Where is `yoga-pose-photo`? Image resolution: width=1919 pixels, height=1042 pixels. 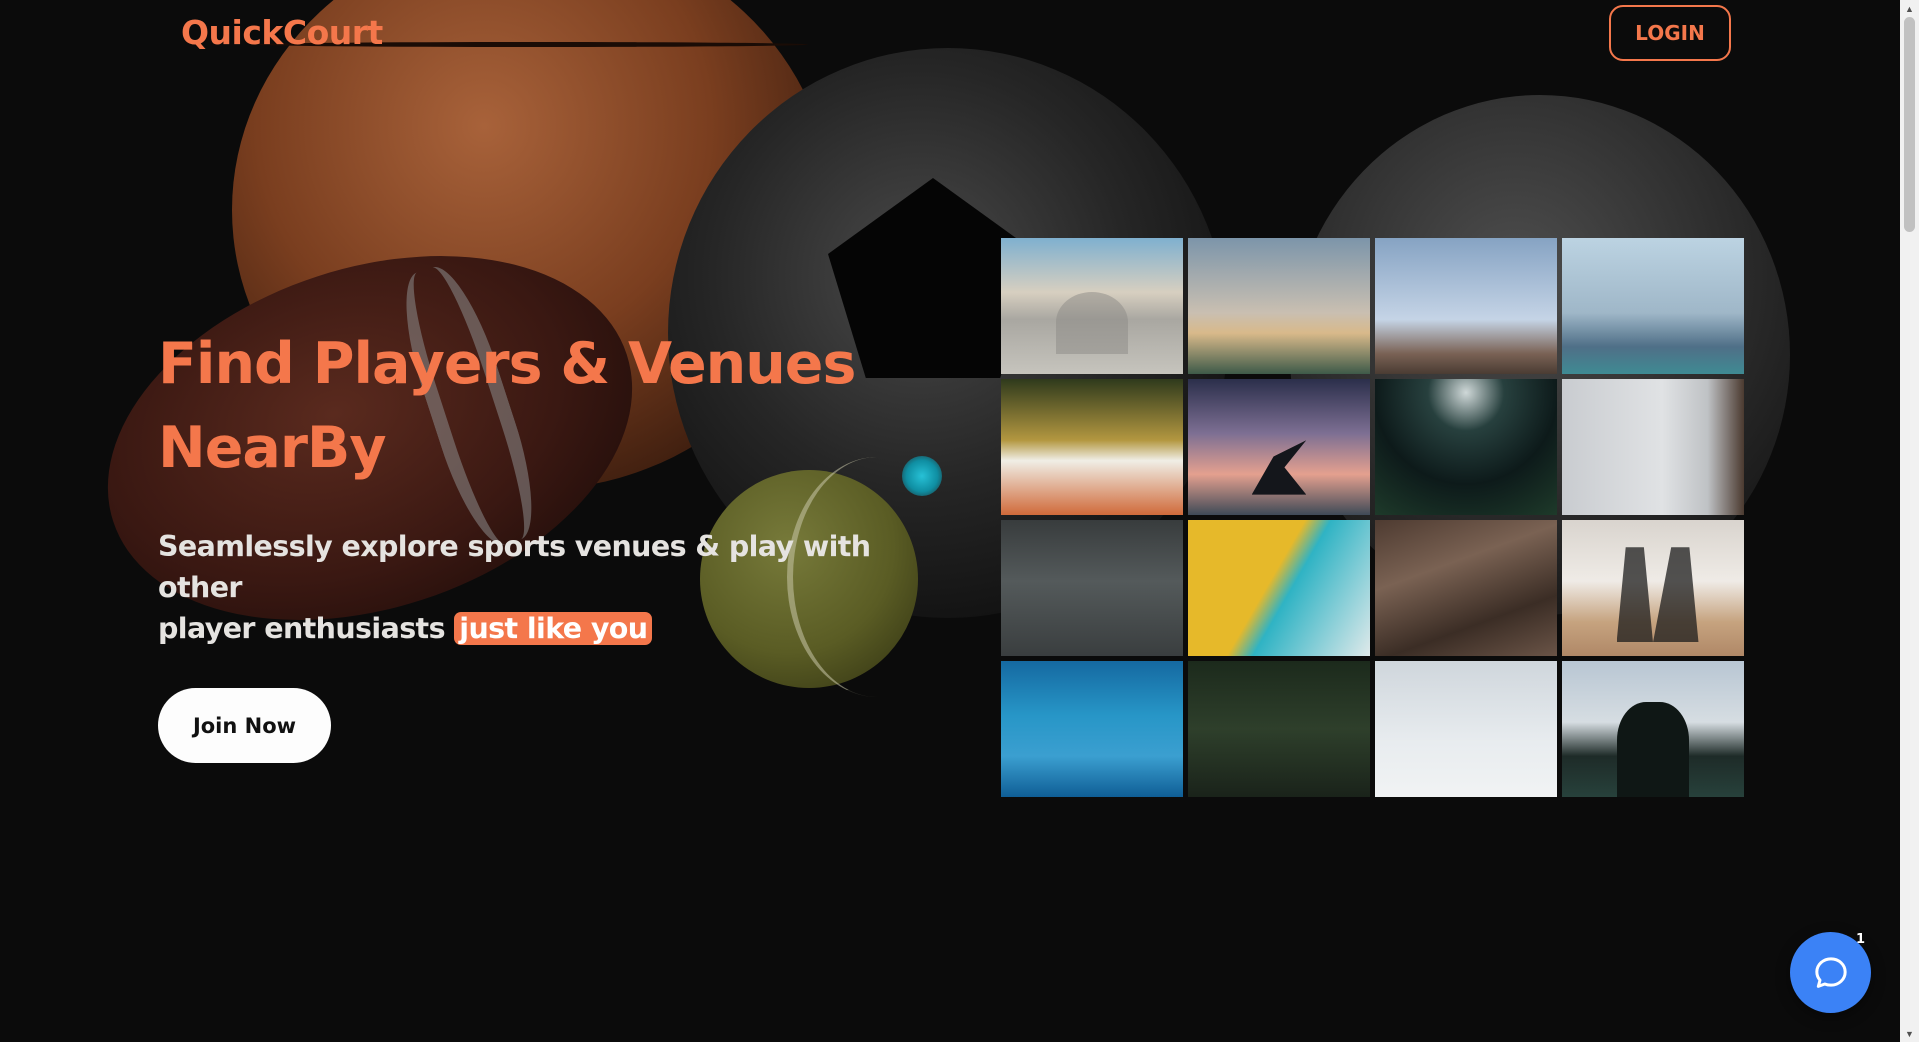
yoga-pose-photo is located at coordinates (1279, 447).